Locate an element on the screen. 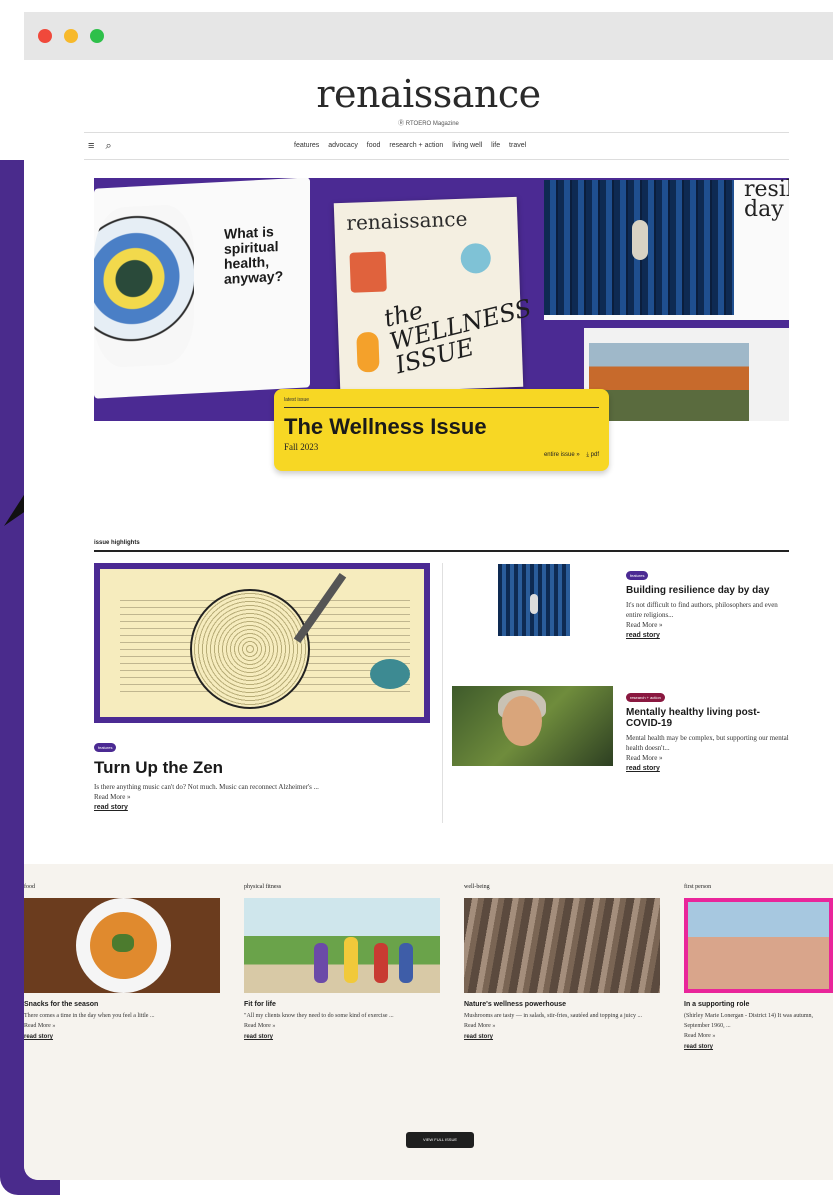 Image resolution: width=833 pixels, height=1195 pixels. magazine-spread-bottom is located at coordinates (686, 374).